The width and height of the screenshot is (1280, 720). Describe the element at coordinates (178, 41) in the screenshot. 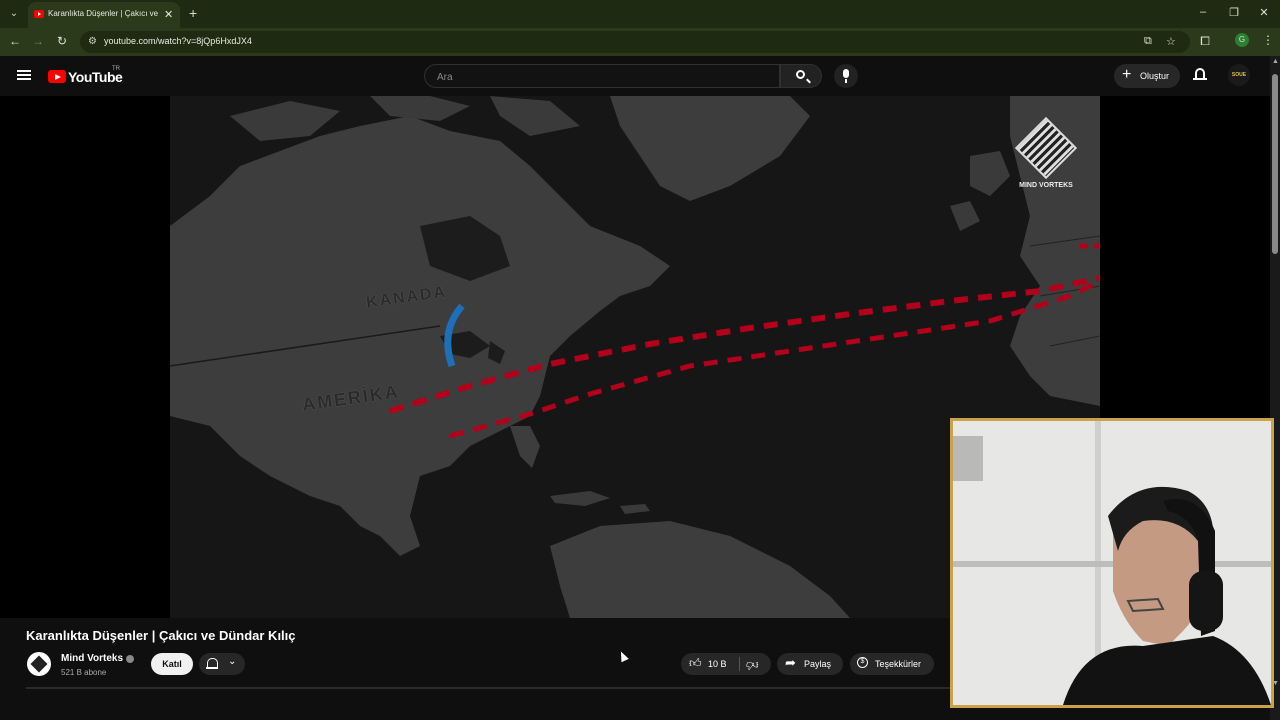

I see `url-text: youtube.com/watch?v=8jQp6HxdJX4` at that location.